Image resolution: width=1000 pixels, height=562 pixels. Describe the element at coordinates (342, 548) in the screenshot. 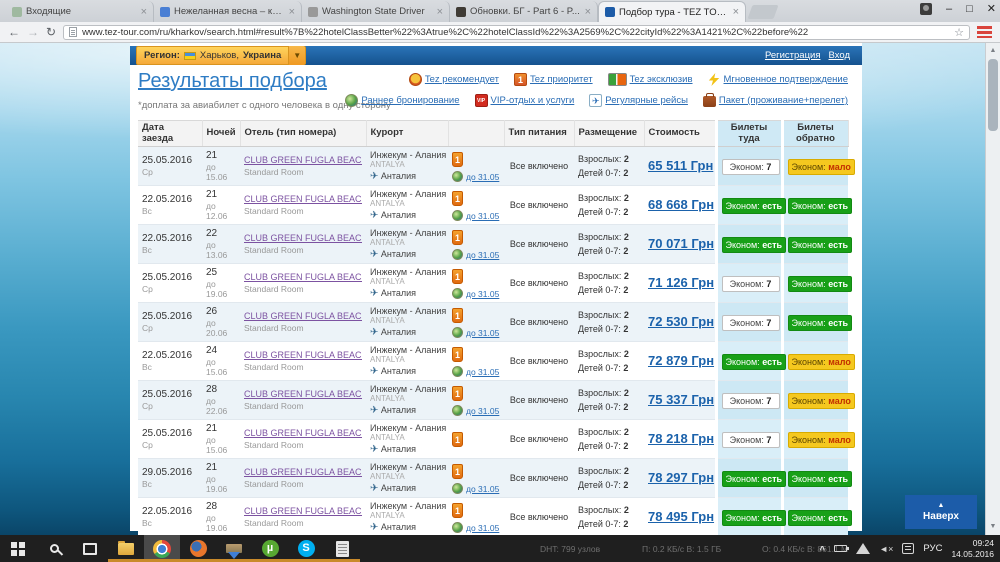

I see `taskbar-notepad-button` at that location.